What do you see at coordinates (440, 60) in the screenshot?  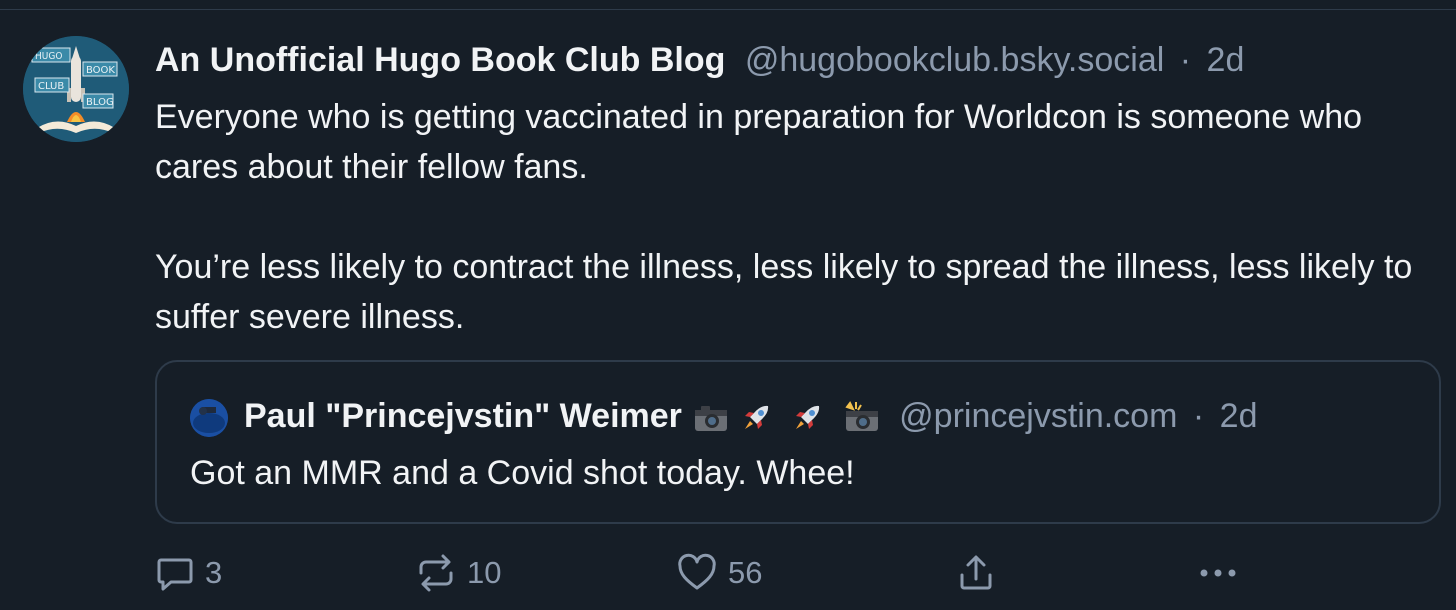 I see `author-display-name: An Unofficial Hugo Book Club Blog` at bounding box center [440, 60].